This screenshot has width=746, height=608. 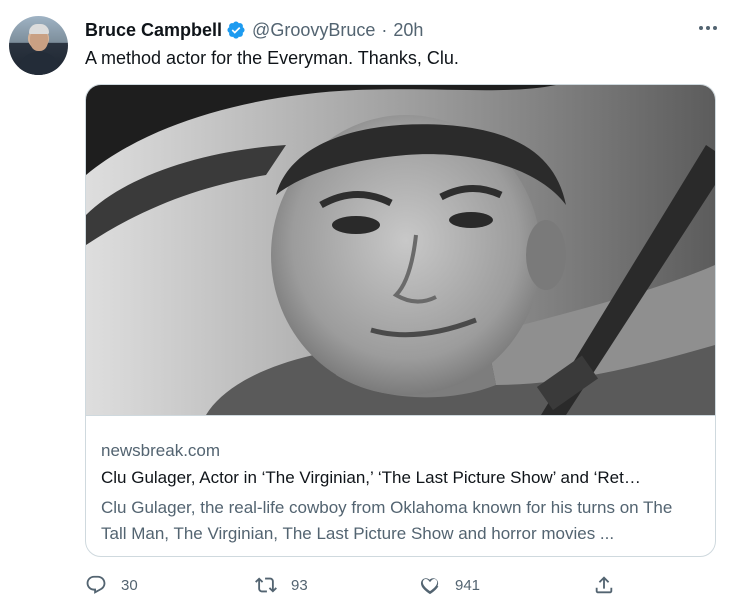 I want to click on avatar, so click(x=38, y=45).